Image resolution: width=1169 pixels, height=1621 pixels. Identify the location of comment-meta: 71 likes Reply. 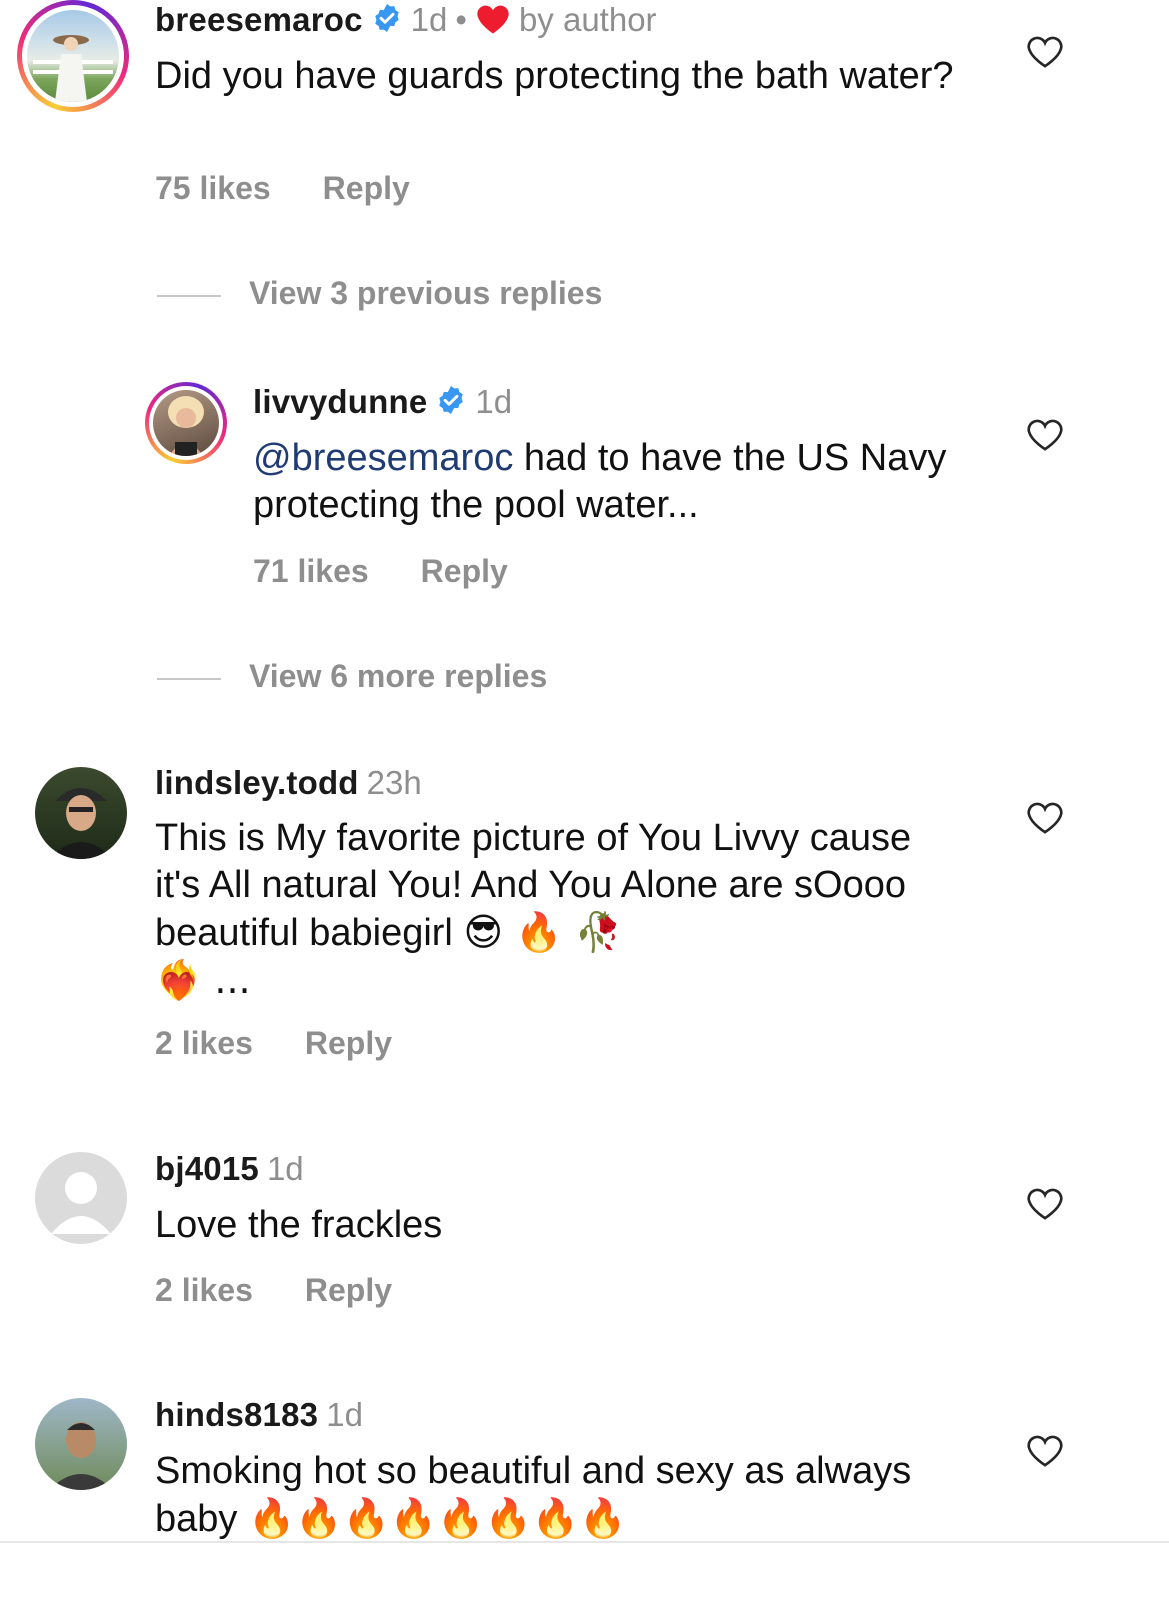
(380, 571).